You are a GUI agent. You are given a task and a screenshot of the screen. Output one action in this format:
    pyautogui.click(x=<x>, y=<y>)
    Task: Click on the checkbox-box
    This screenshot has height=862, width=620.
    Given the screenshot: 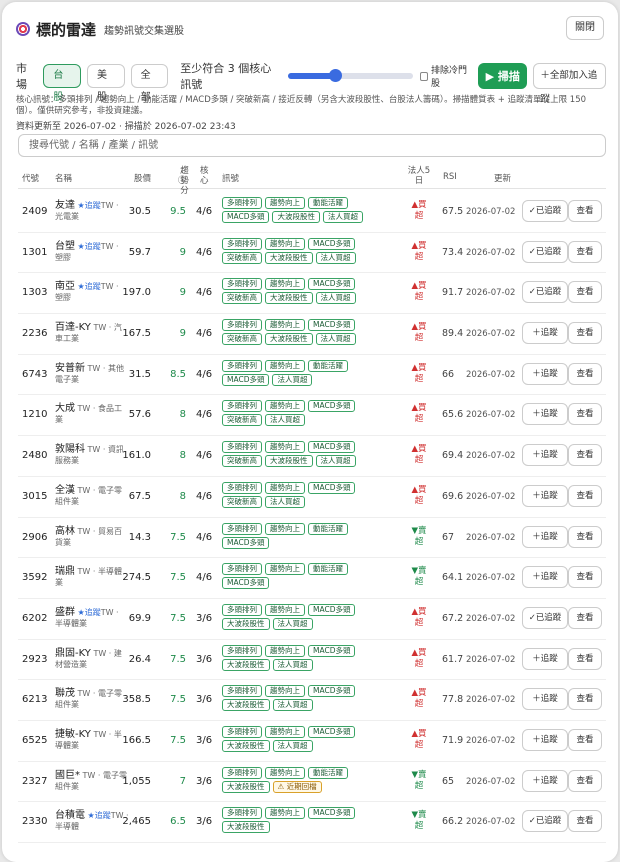 What is the action you would take?
    pyautogui.click(x=423, y=76)
    